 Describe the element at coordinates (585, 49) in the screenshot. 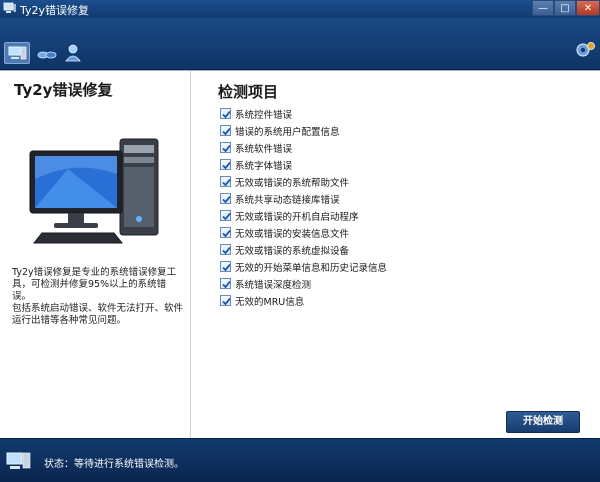

I see `settings-gear-icon` at that location.